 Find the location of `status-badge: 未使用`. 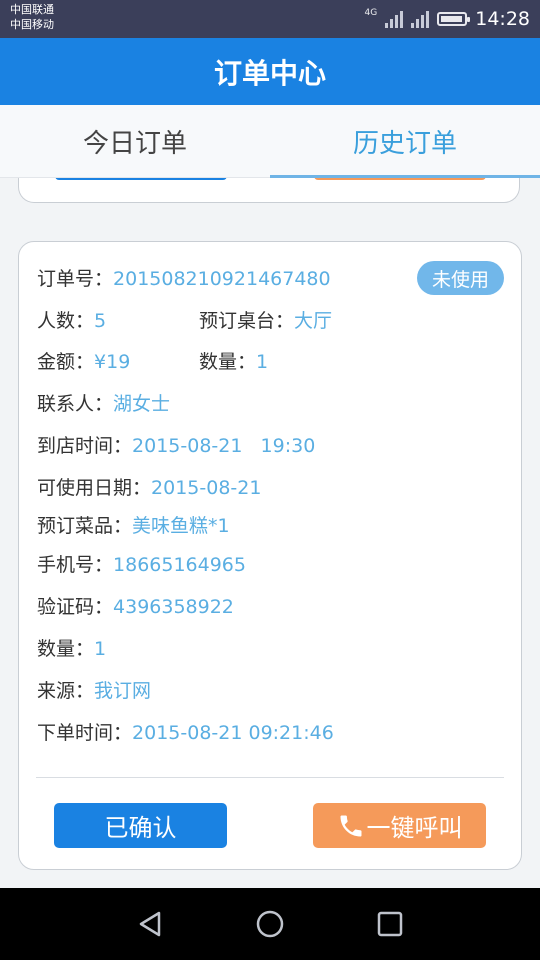

status-badge: 未使用 is located at coordinates (460, 278).